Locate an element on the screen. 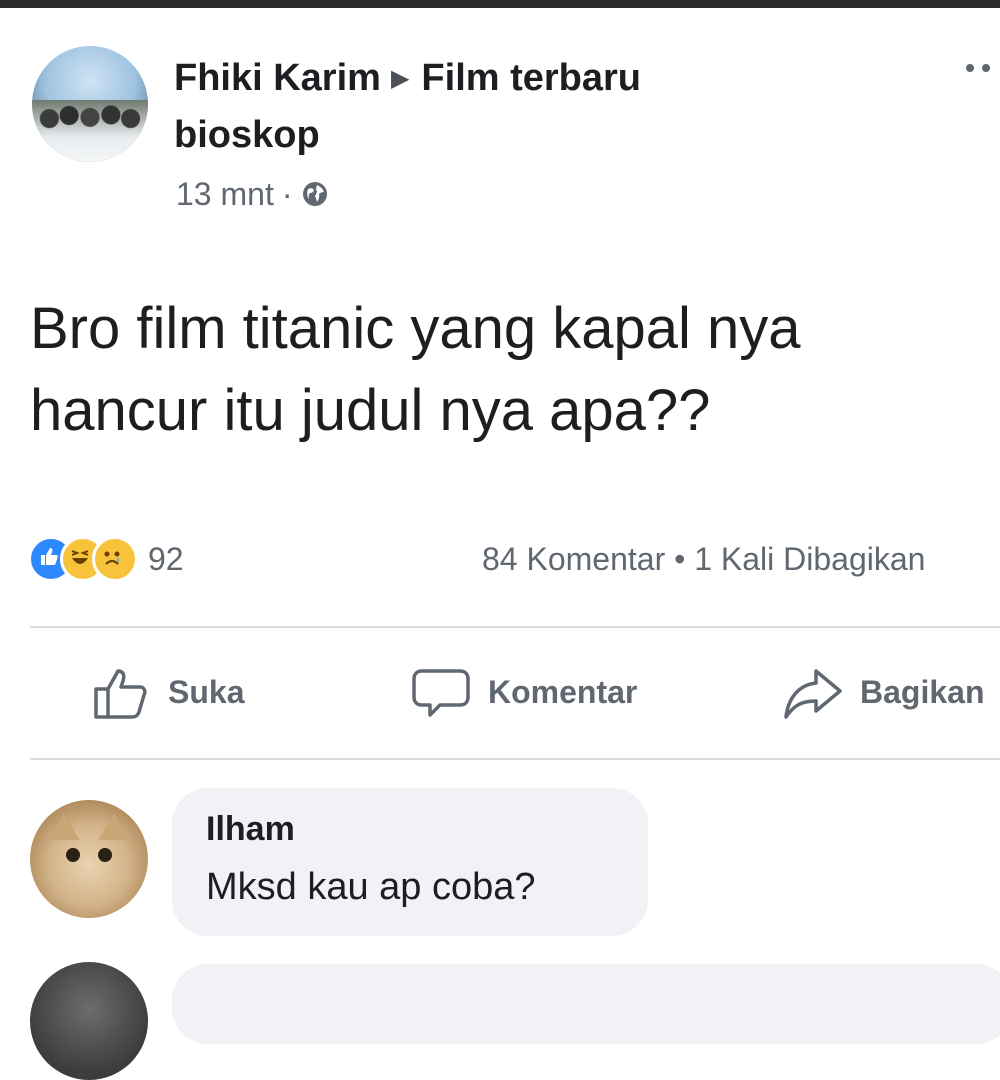 The width and height of the screenshot is (1000, 1080). speech-bubble-icon is located at coordinates (441, 693).